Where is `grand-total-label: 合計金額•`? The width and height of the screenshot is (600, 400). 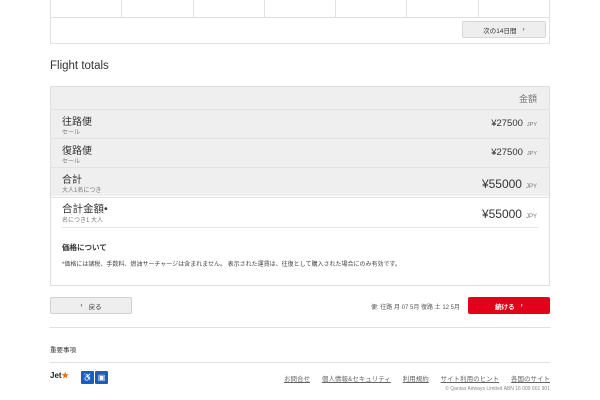
grand-total-label: 合計金額• is located at coordinates (85, 209).